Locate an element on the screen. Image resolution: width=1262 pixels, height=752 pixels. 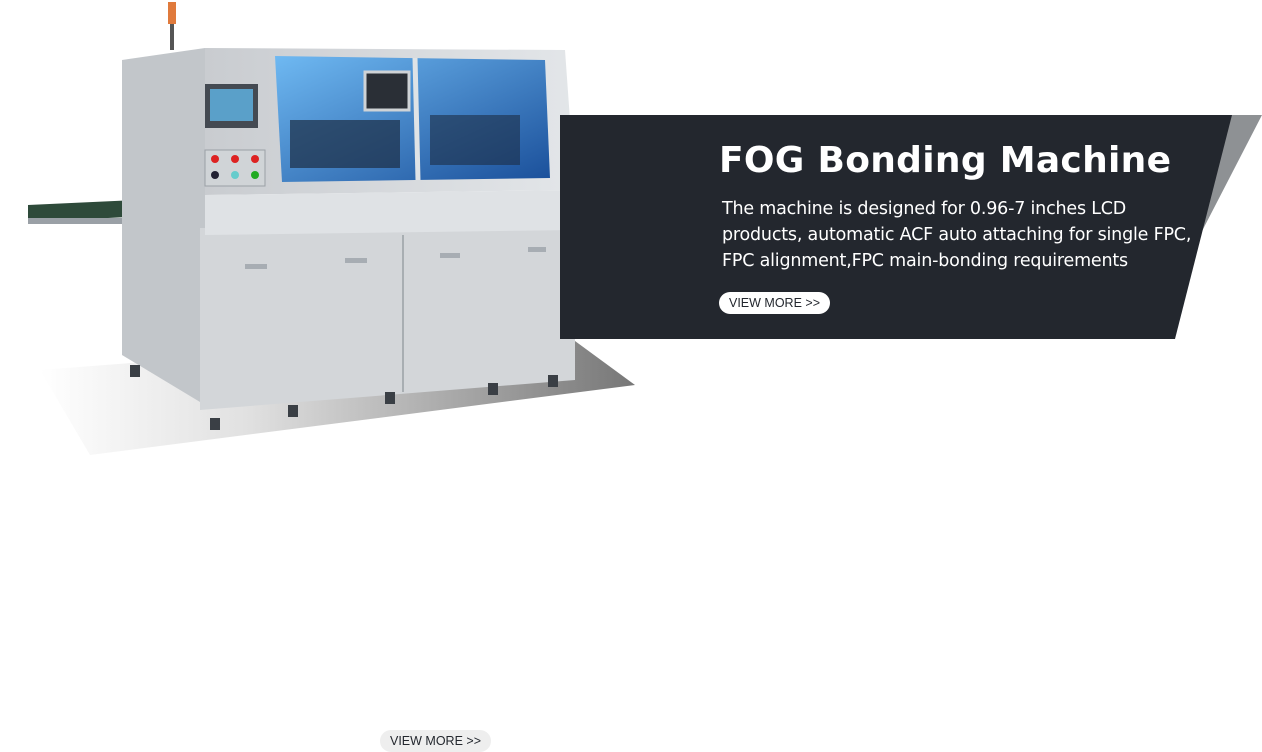
view-more-button: VIEW MORE >> is located at coordinates (774, 303).